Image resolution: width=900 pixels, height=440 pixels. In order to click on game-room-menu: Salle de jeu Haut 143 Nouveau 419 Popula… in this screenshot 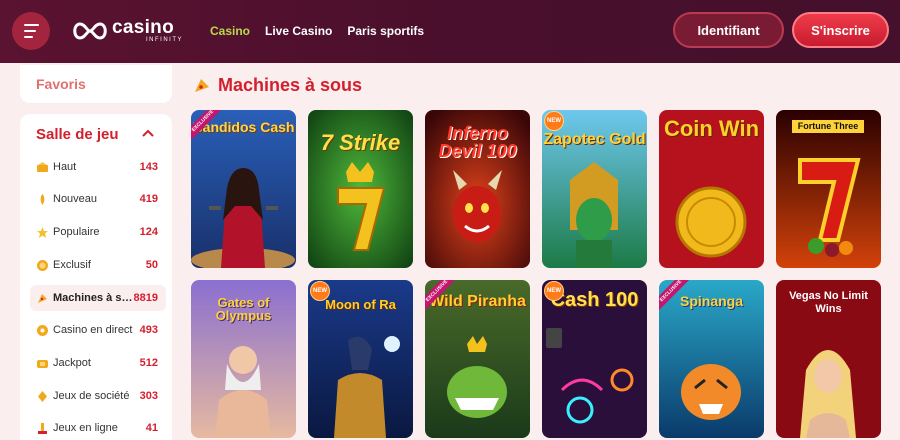, I will do `click(96, 277)`.